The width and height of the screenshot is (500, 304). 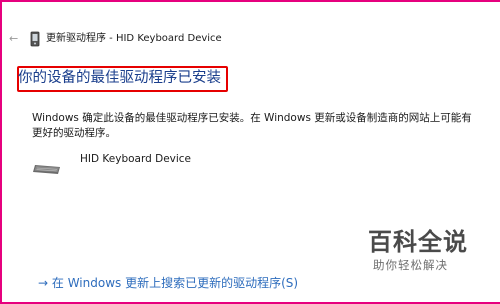 I want to click on search-link-label: 在 Windows 更新上搜索已更新的驱动程序(S), so click(x=175, y=283).